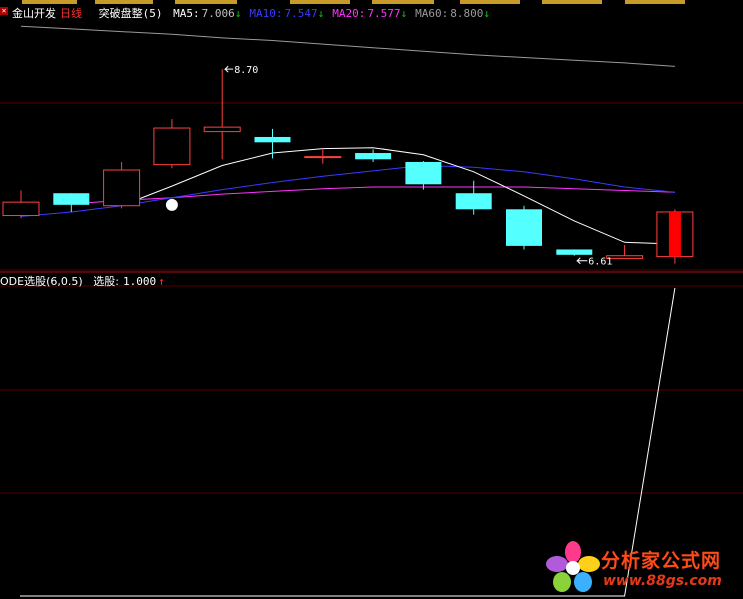  I want to click on ma-label: MA10:, so click(266, 13).